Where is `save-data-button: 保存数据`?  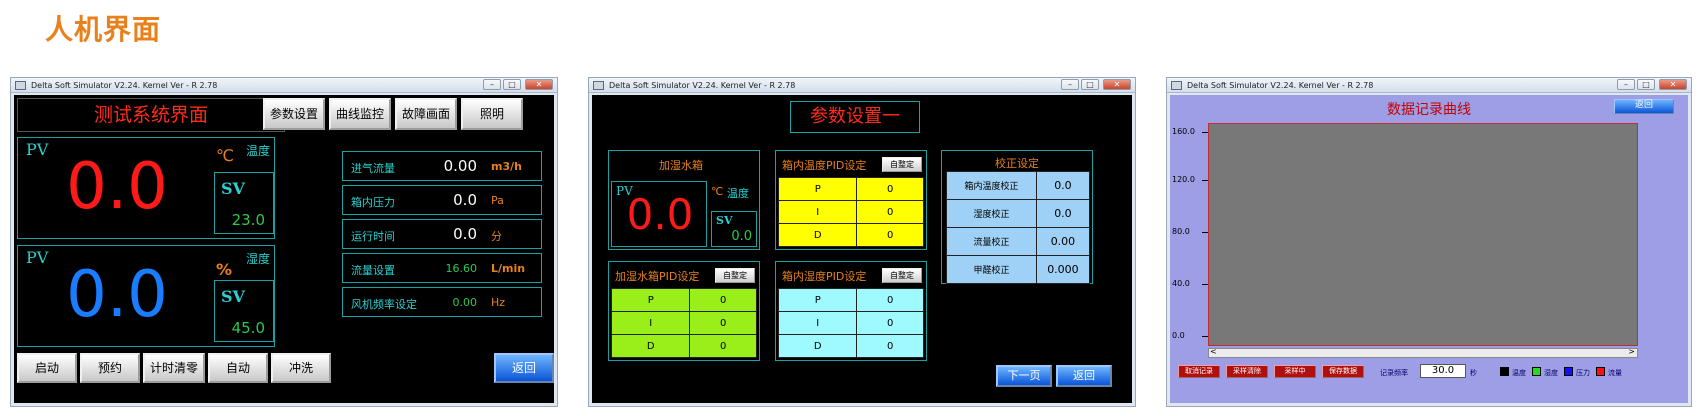
save-data-button: 保存数据 is located at coordinates (1343, 371).